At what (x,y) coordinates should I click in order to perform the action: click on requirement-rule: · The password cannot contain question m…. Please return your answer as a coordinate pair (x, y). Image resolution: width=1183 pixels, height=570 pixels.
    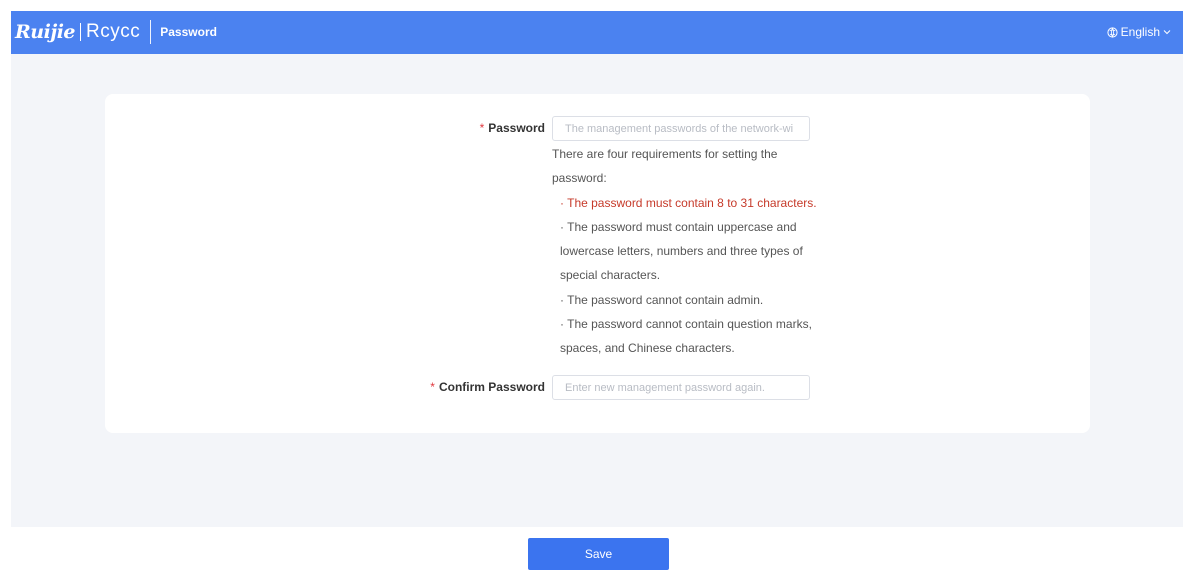
    Looking at the image, I should click on (686, 336).